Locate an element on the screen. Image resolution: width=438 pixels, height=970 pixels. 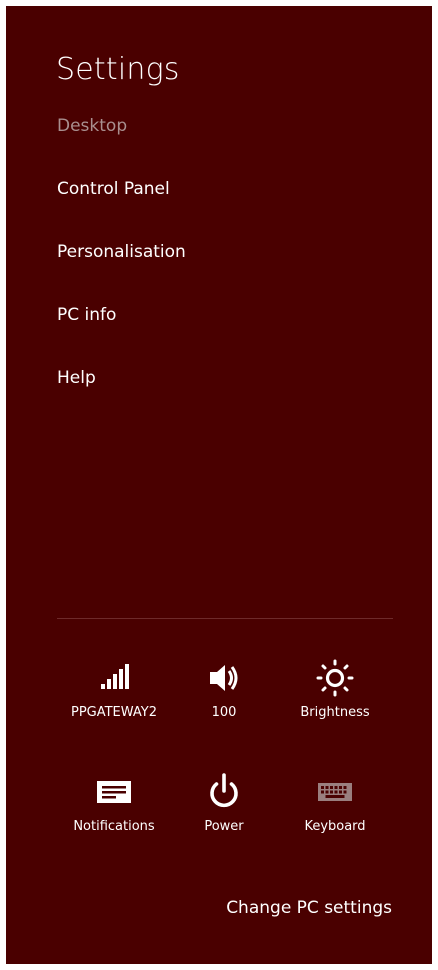
keyboard-label: Keyboard is located at coordinates (335, 826).